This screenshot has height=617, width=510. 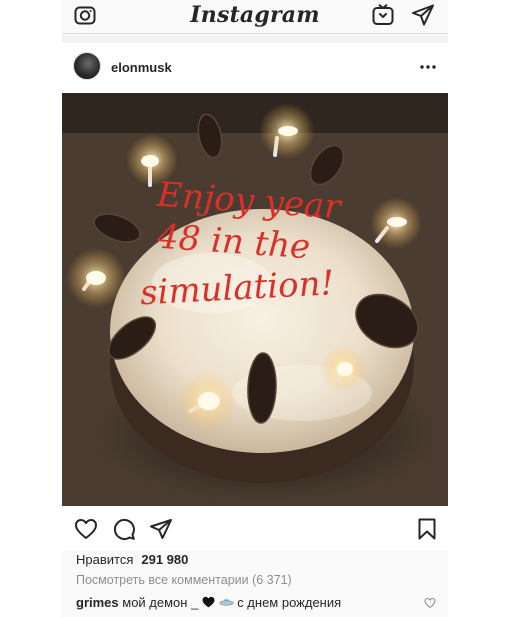 What do you see at coordinates (160, 602) in the screenshot?
I see `caption-text-before: мой демон _` at bounding box center [160, 602].